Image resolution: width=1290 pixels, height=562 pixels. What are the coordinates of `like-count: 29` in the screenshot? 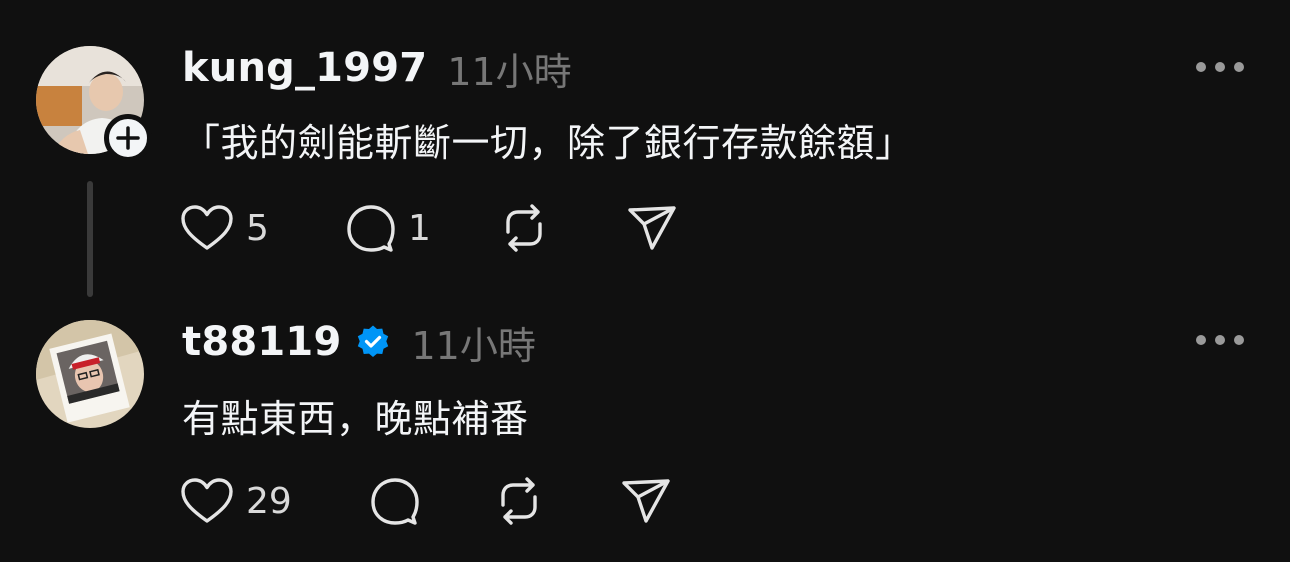 It's located at (269, 501).